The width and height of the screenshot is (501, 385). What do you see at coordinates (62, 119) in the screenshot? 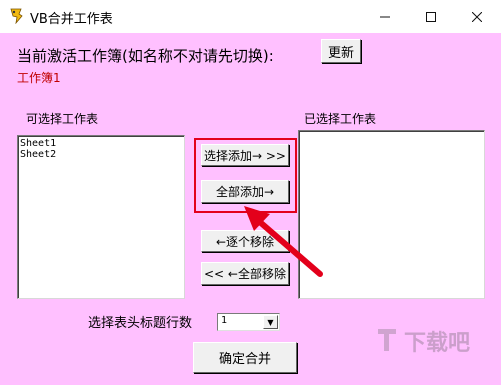
I see `available-sheets-label: 可选择工作表` at bounding box center [62, 119].